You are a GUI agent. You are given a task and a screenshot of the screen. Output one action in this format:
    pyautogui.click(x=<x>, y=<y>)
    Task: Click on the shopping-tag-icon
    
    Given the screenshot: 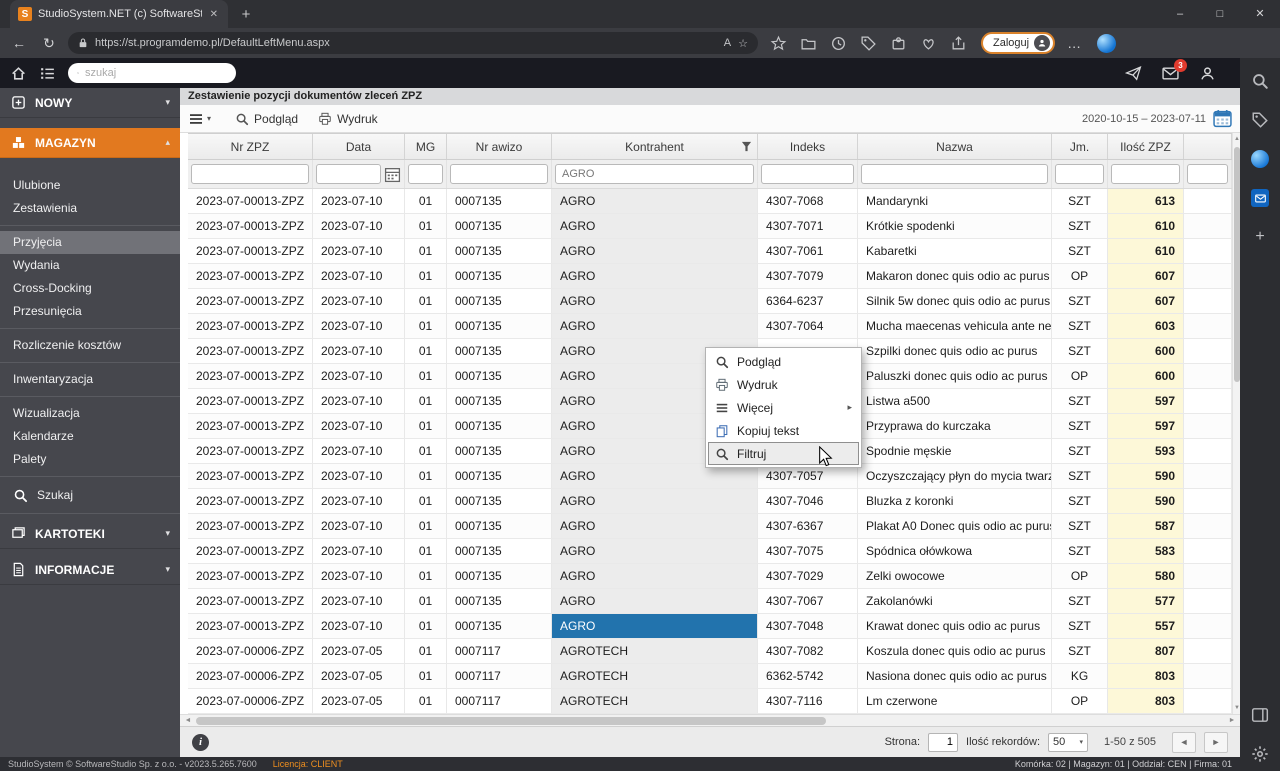 What is the action you would take?
    pyautogui.click(x=1260, y=120)
    